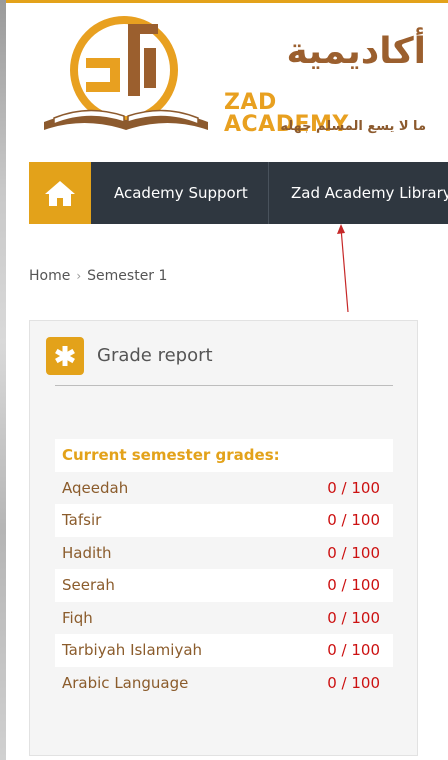 The width and height of the screenshot is (448, 760). Describe the element at coordinates (224, 487) in the screenshot. I see `table-row: Aqeedah 0 / 100` at that location.